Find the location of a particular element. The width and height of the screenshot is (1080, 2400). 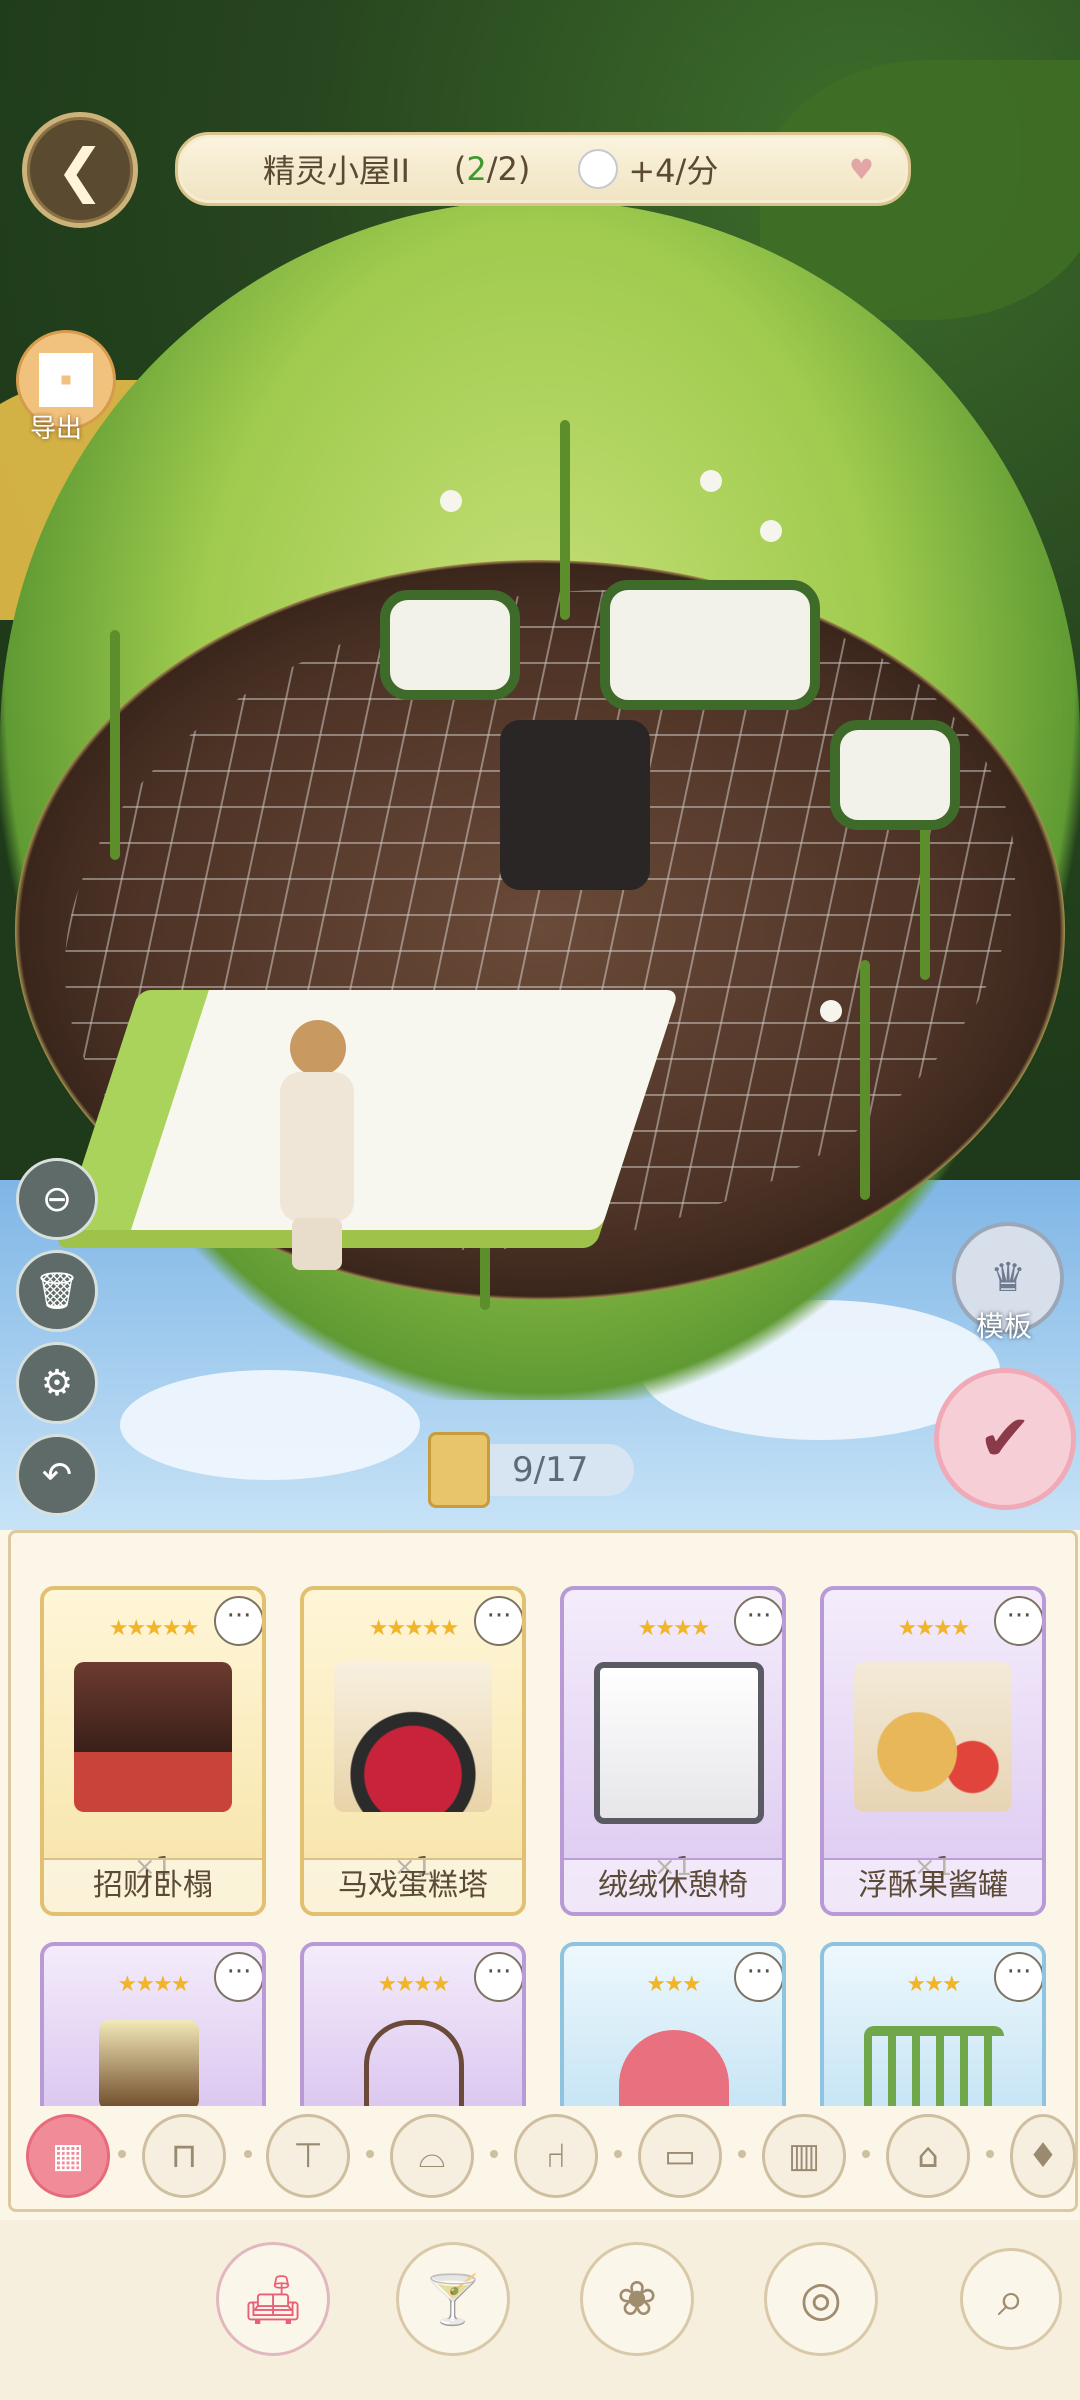

round-table-icon: ⊤ is located at coordinates (308, 2156).